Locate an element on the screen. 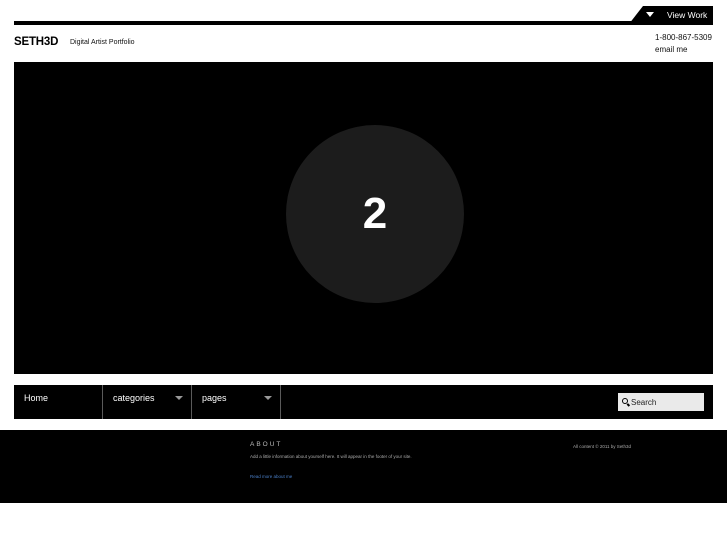 The image size is (727, 545). search-input is located at coordinates (666, 402).